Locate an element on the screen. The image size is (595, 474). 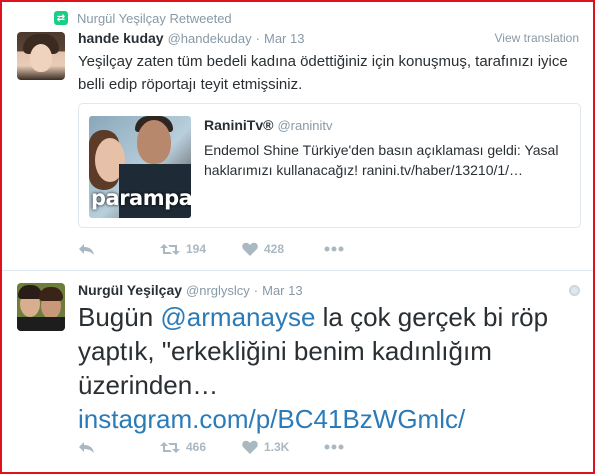
card-author: RaniniTv® @raninitv is located at coordinates (268, 125).